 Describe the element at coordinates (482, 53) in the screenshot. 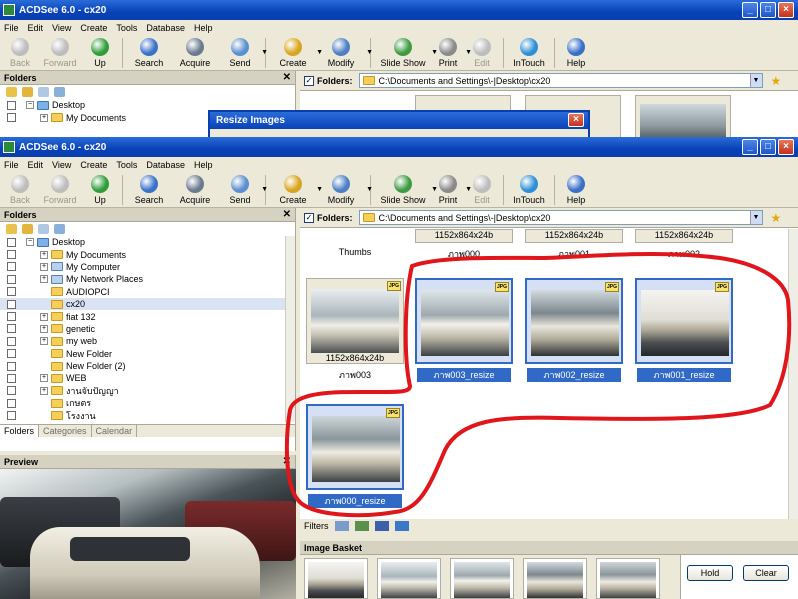

I see `edit-button: Edit` at that location.